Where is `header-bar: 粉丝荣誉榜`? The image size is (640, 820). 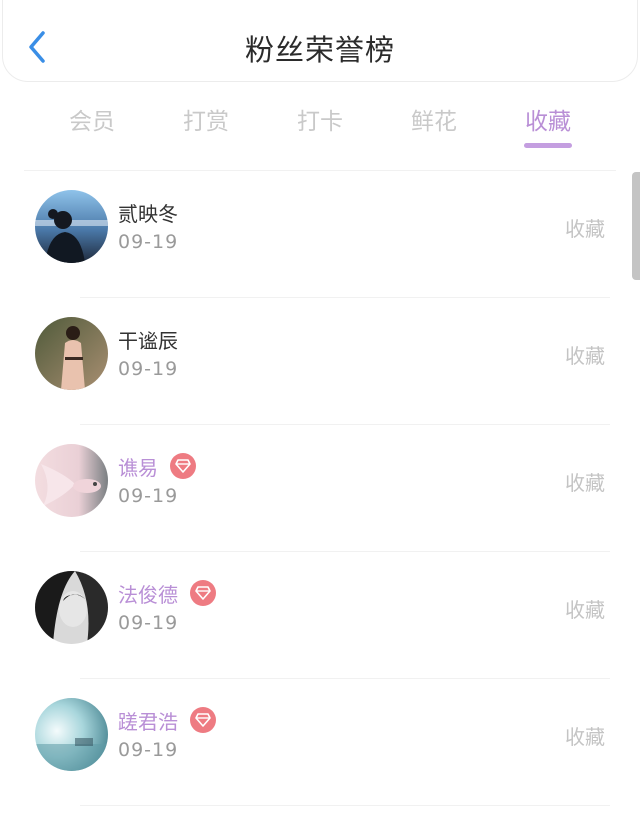
header-bar: 粉丝荣誉榜 is located at coordinates (320, 41).